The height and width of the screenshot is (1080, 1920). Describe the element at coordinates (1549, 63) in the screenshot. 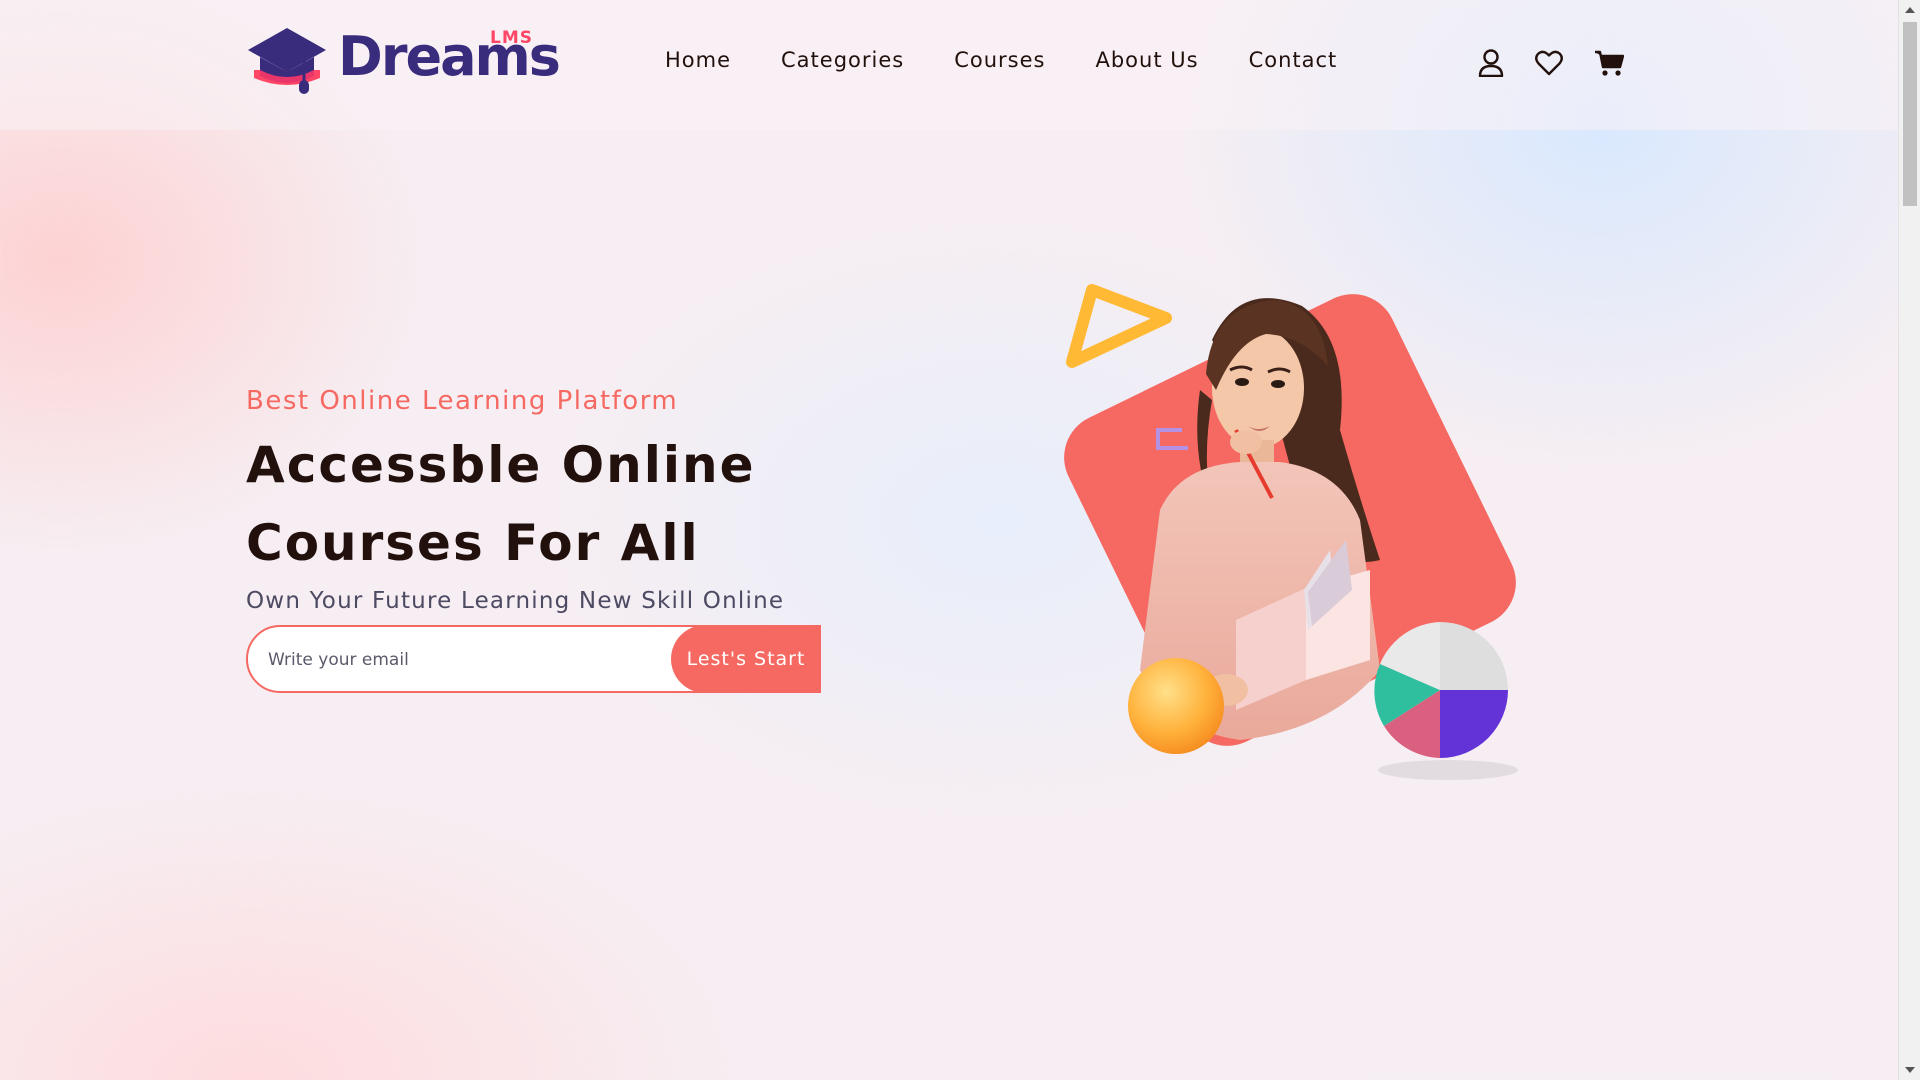

I see `heart-icon` at that location.